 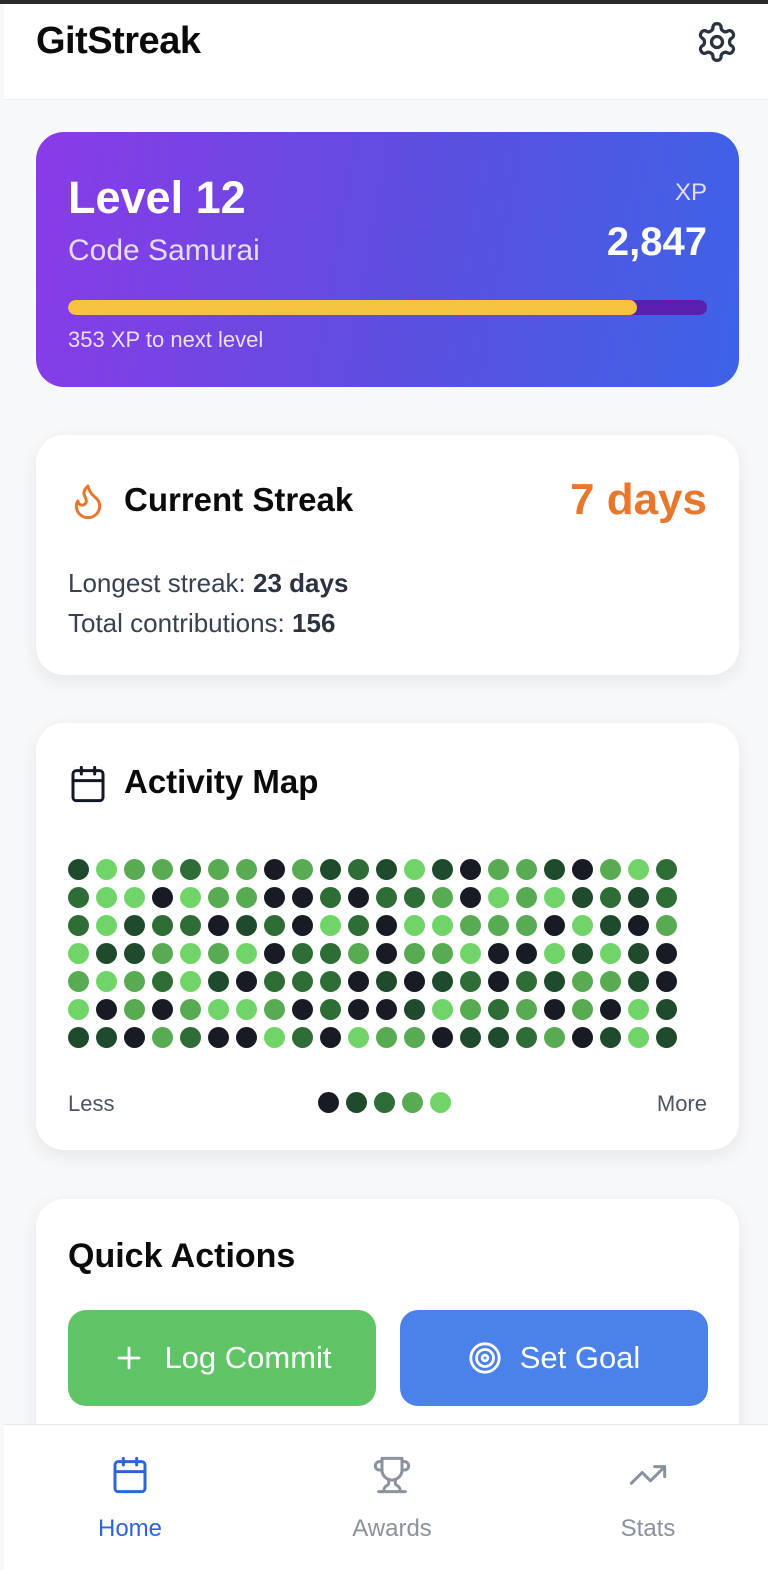 What do you see at coordinates (392, 1475) in the screenshot?
I see `trophy-icon` at bounding box center [392, 1475].